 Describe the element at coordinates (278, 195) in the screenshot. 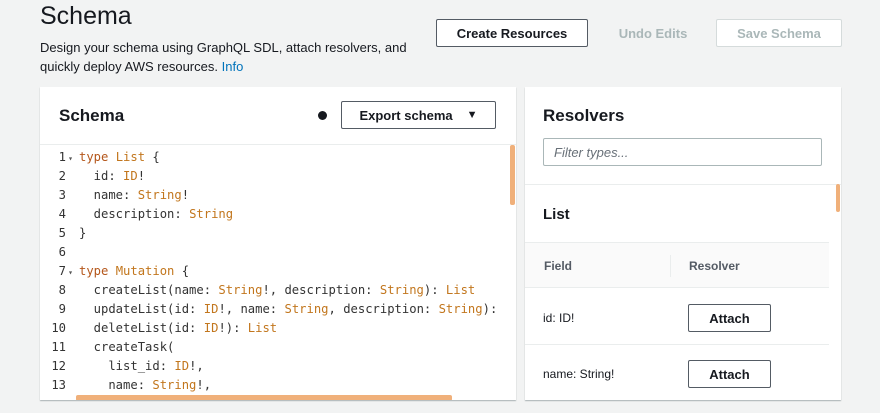

I see `code-line: 3 name: String!` at that location.